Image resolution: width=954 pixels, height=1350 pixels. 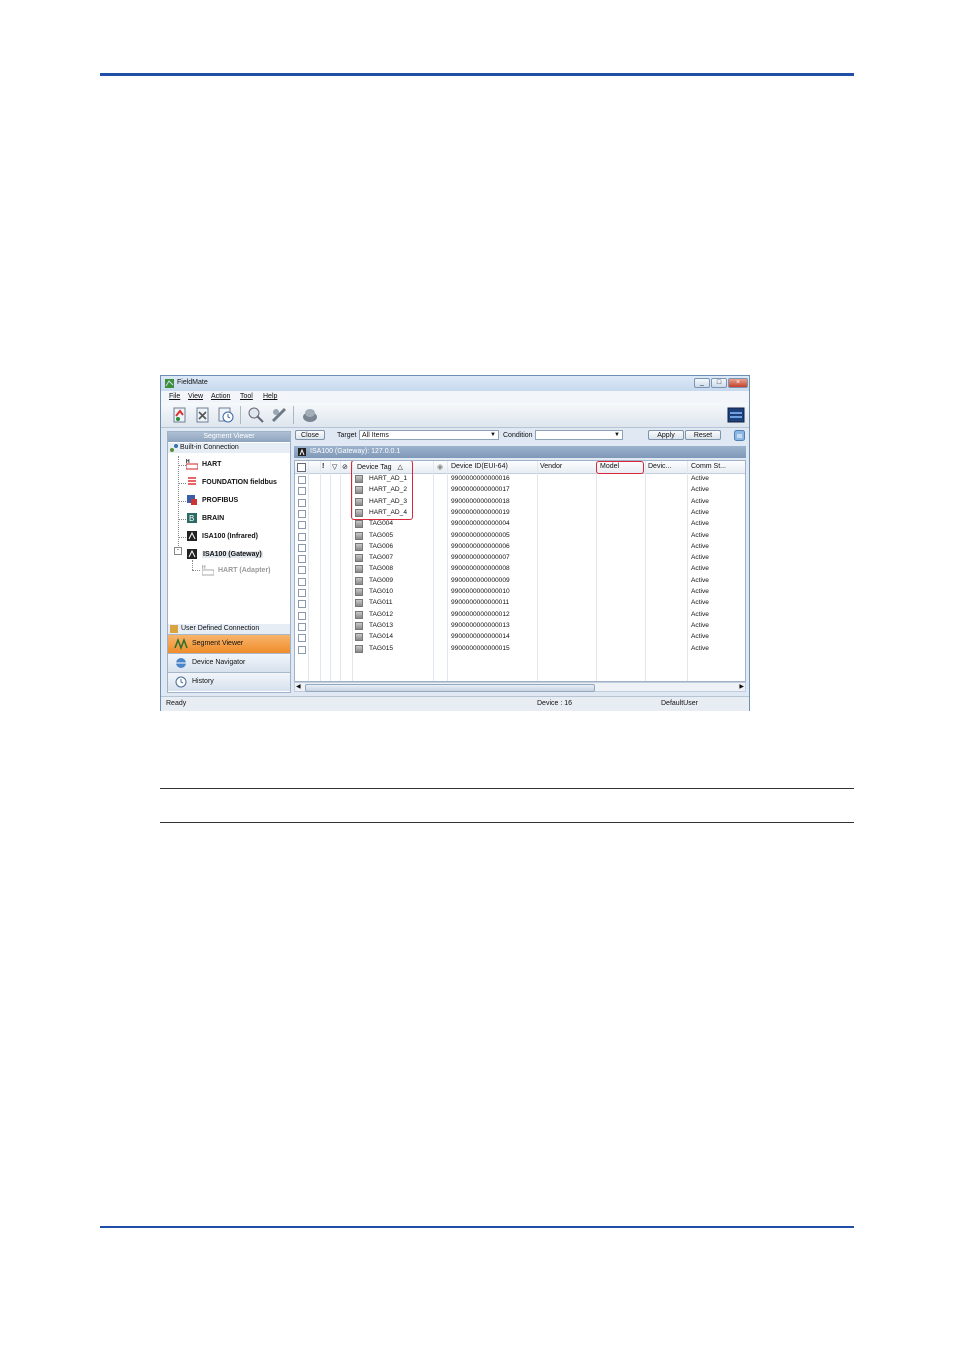 I want to click on device-tag-cell: TAG014, so click(x=381, y=637).